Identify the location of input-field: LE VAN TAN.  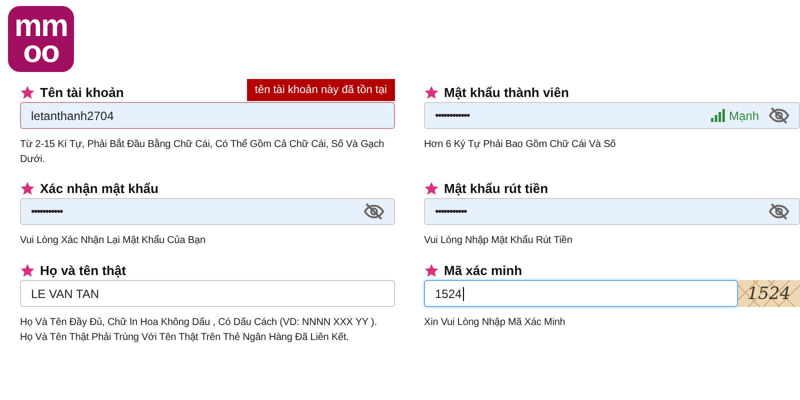
(207, 293).